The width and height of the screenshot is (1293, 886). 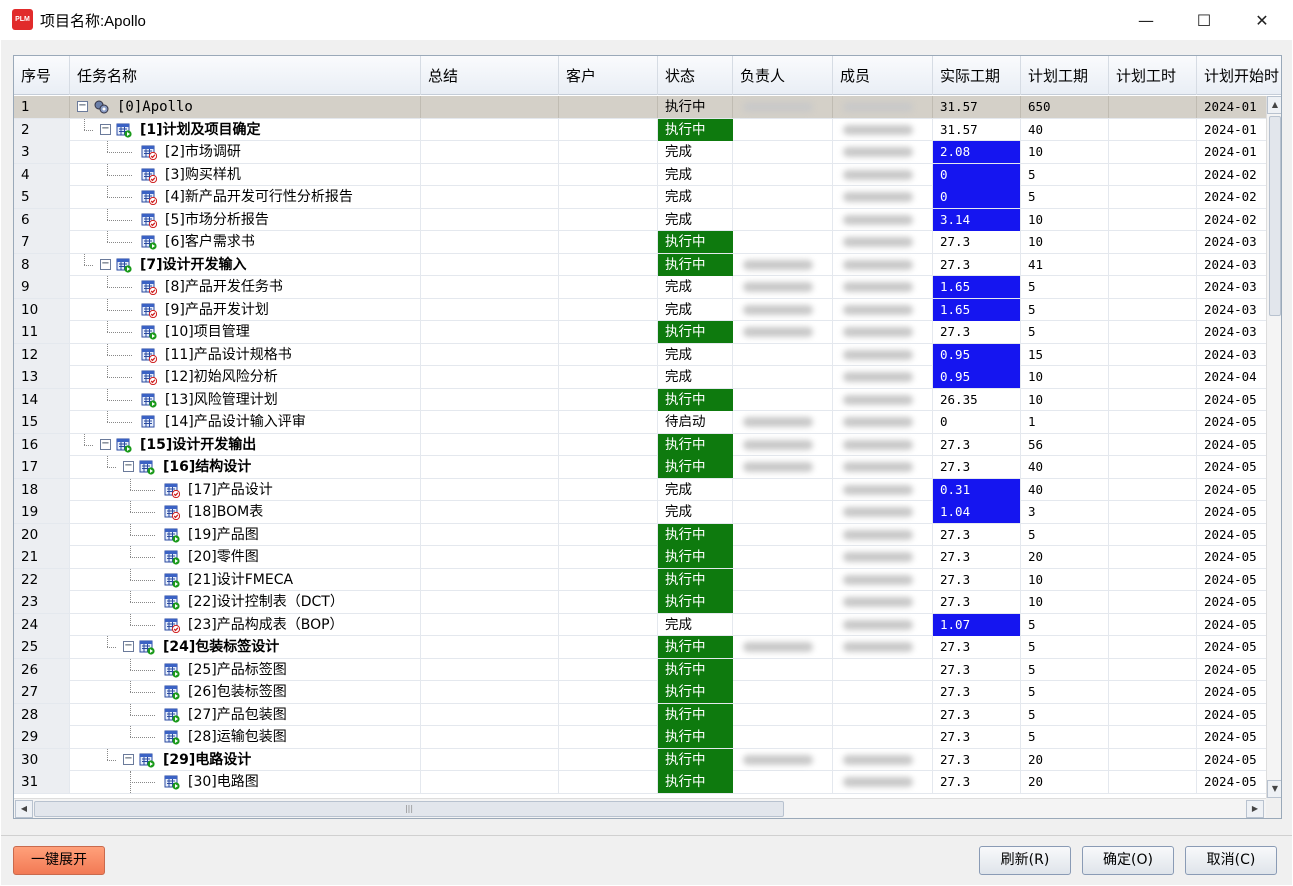 I want to click on owner-header: 负责人, so click(x=783, y=75).